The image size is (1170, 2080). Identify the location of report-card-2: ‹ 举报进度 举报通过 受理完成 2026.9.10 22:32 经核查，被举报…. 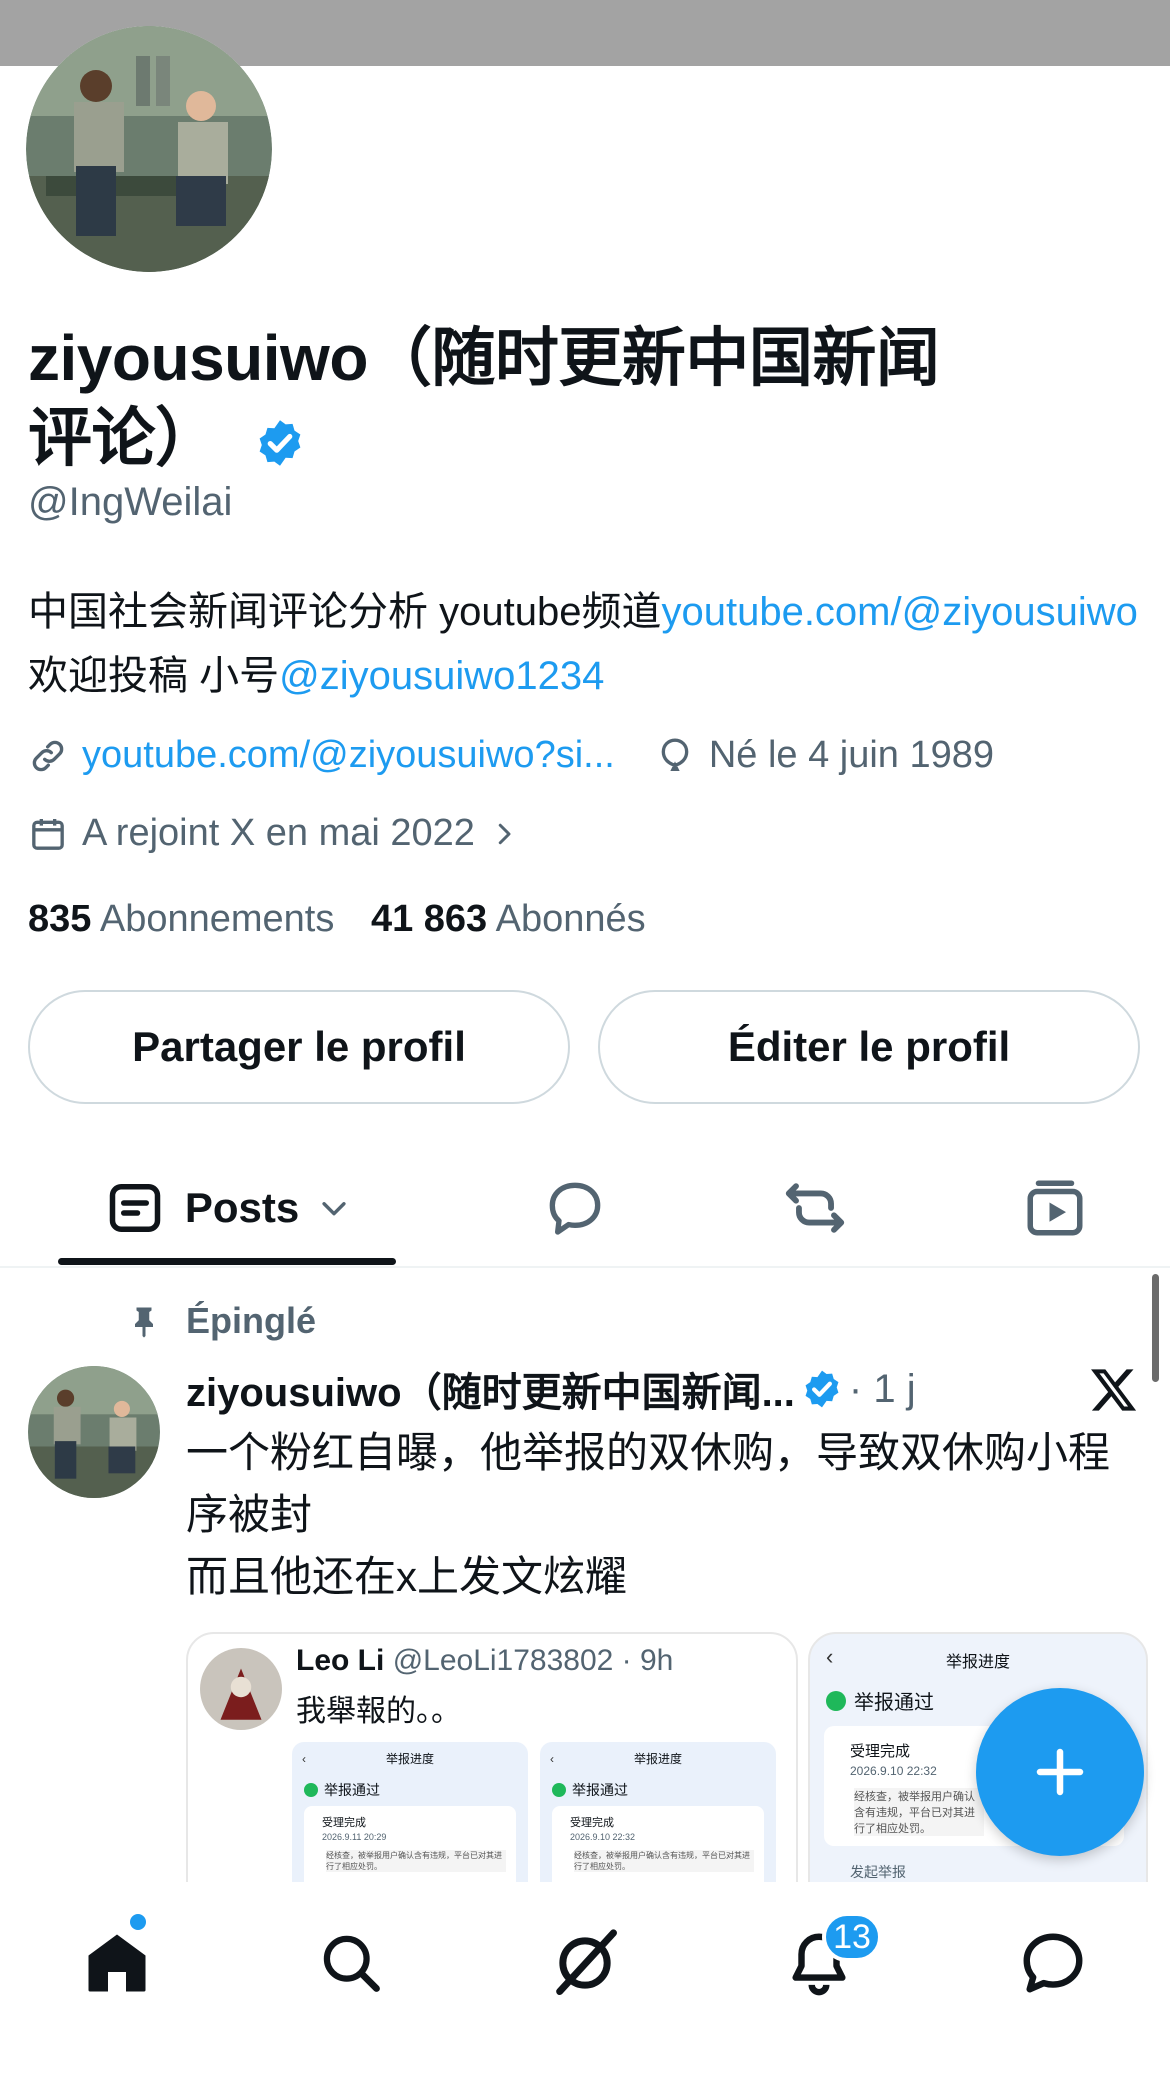
(658, 1813).